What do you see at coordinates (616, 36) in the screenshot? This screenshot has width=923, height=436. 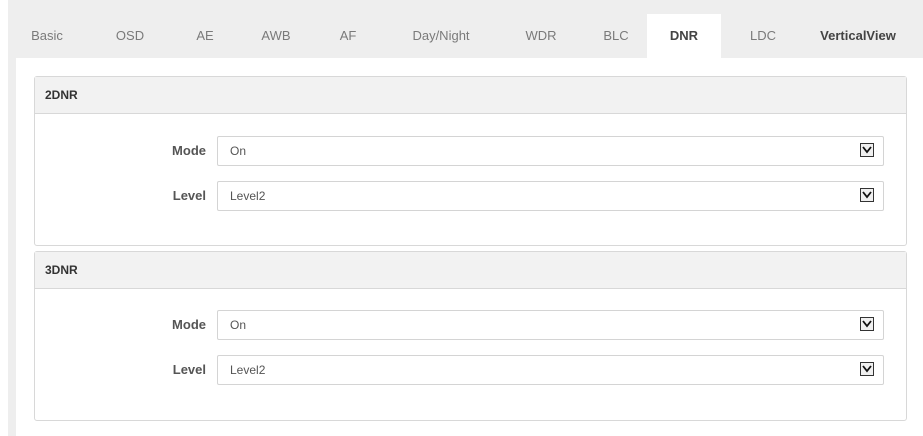 I see `tab-blc: BLC` at bounding box center [616, 36].